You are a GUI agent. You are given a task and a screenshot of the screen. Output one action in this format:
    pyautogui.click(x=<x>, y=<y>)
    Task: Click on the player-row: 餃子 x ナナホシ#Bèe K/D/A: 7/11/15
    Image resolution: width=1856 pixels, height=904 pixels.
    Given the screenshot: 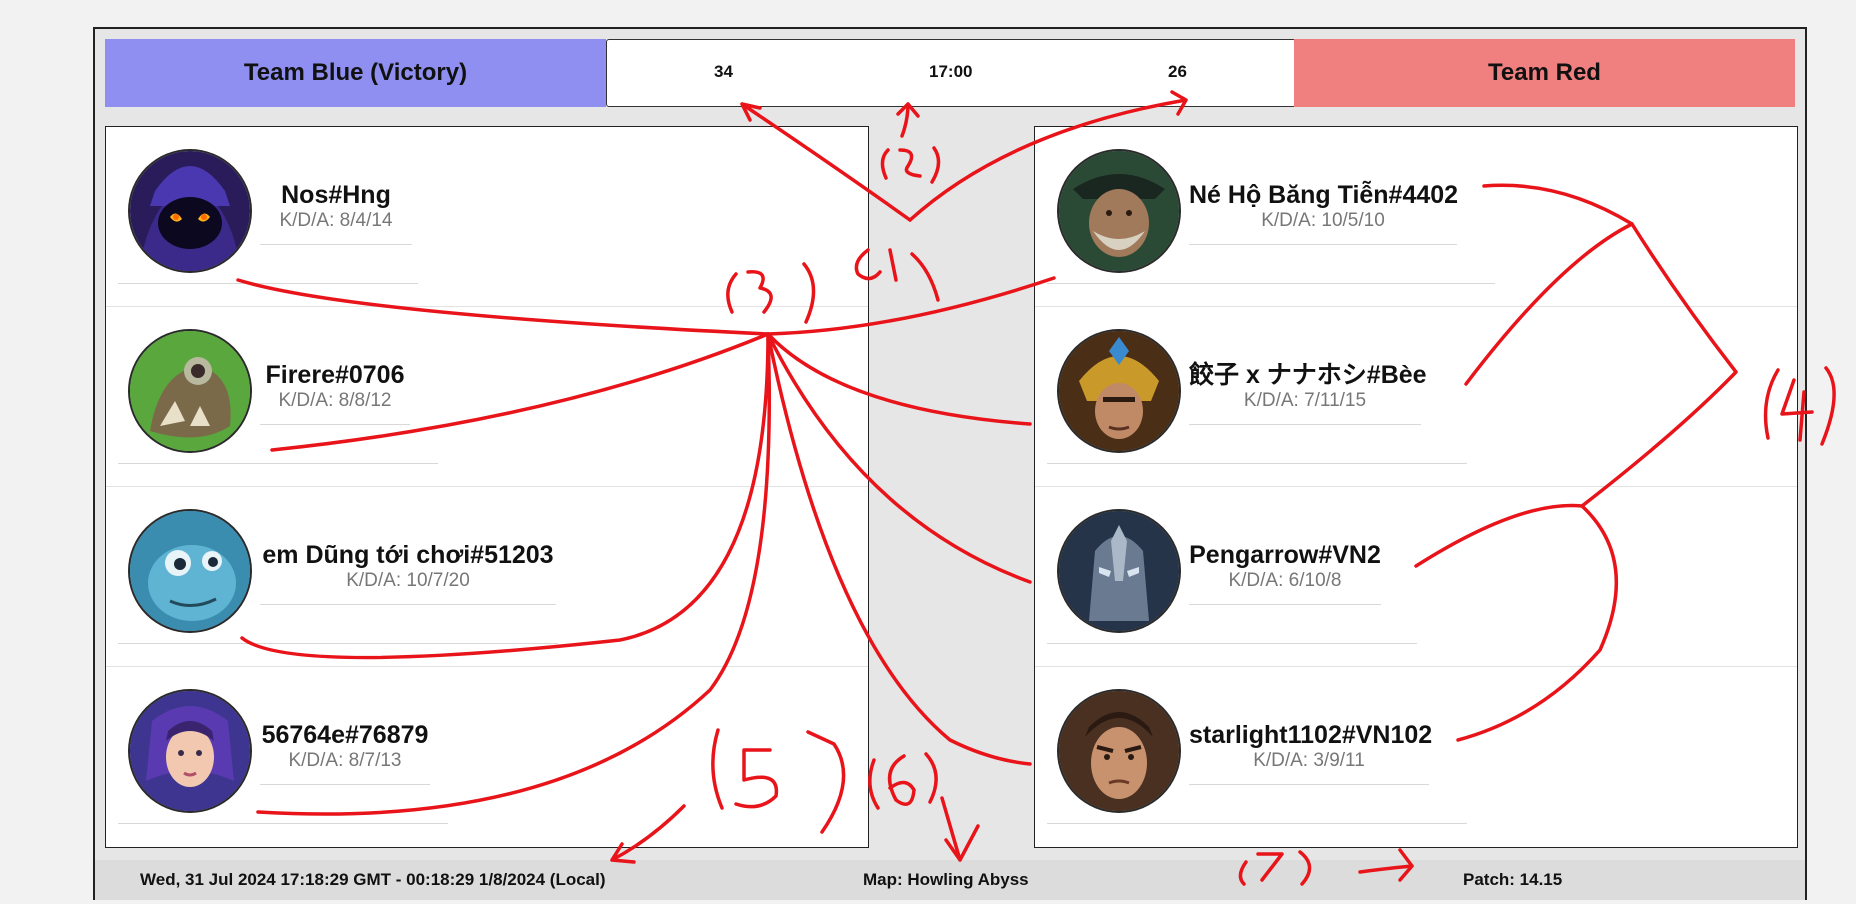 What is the action you would take?
    pyautogui.click(x=1416, y=397)
    